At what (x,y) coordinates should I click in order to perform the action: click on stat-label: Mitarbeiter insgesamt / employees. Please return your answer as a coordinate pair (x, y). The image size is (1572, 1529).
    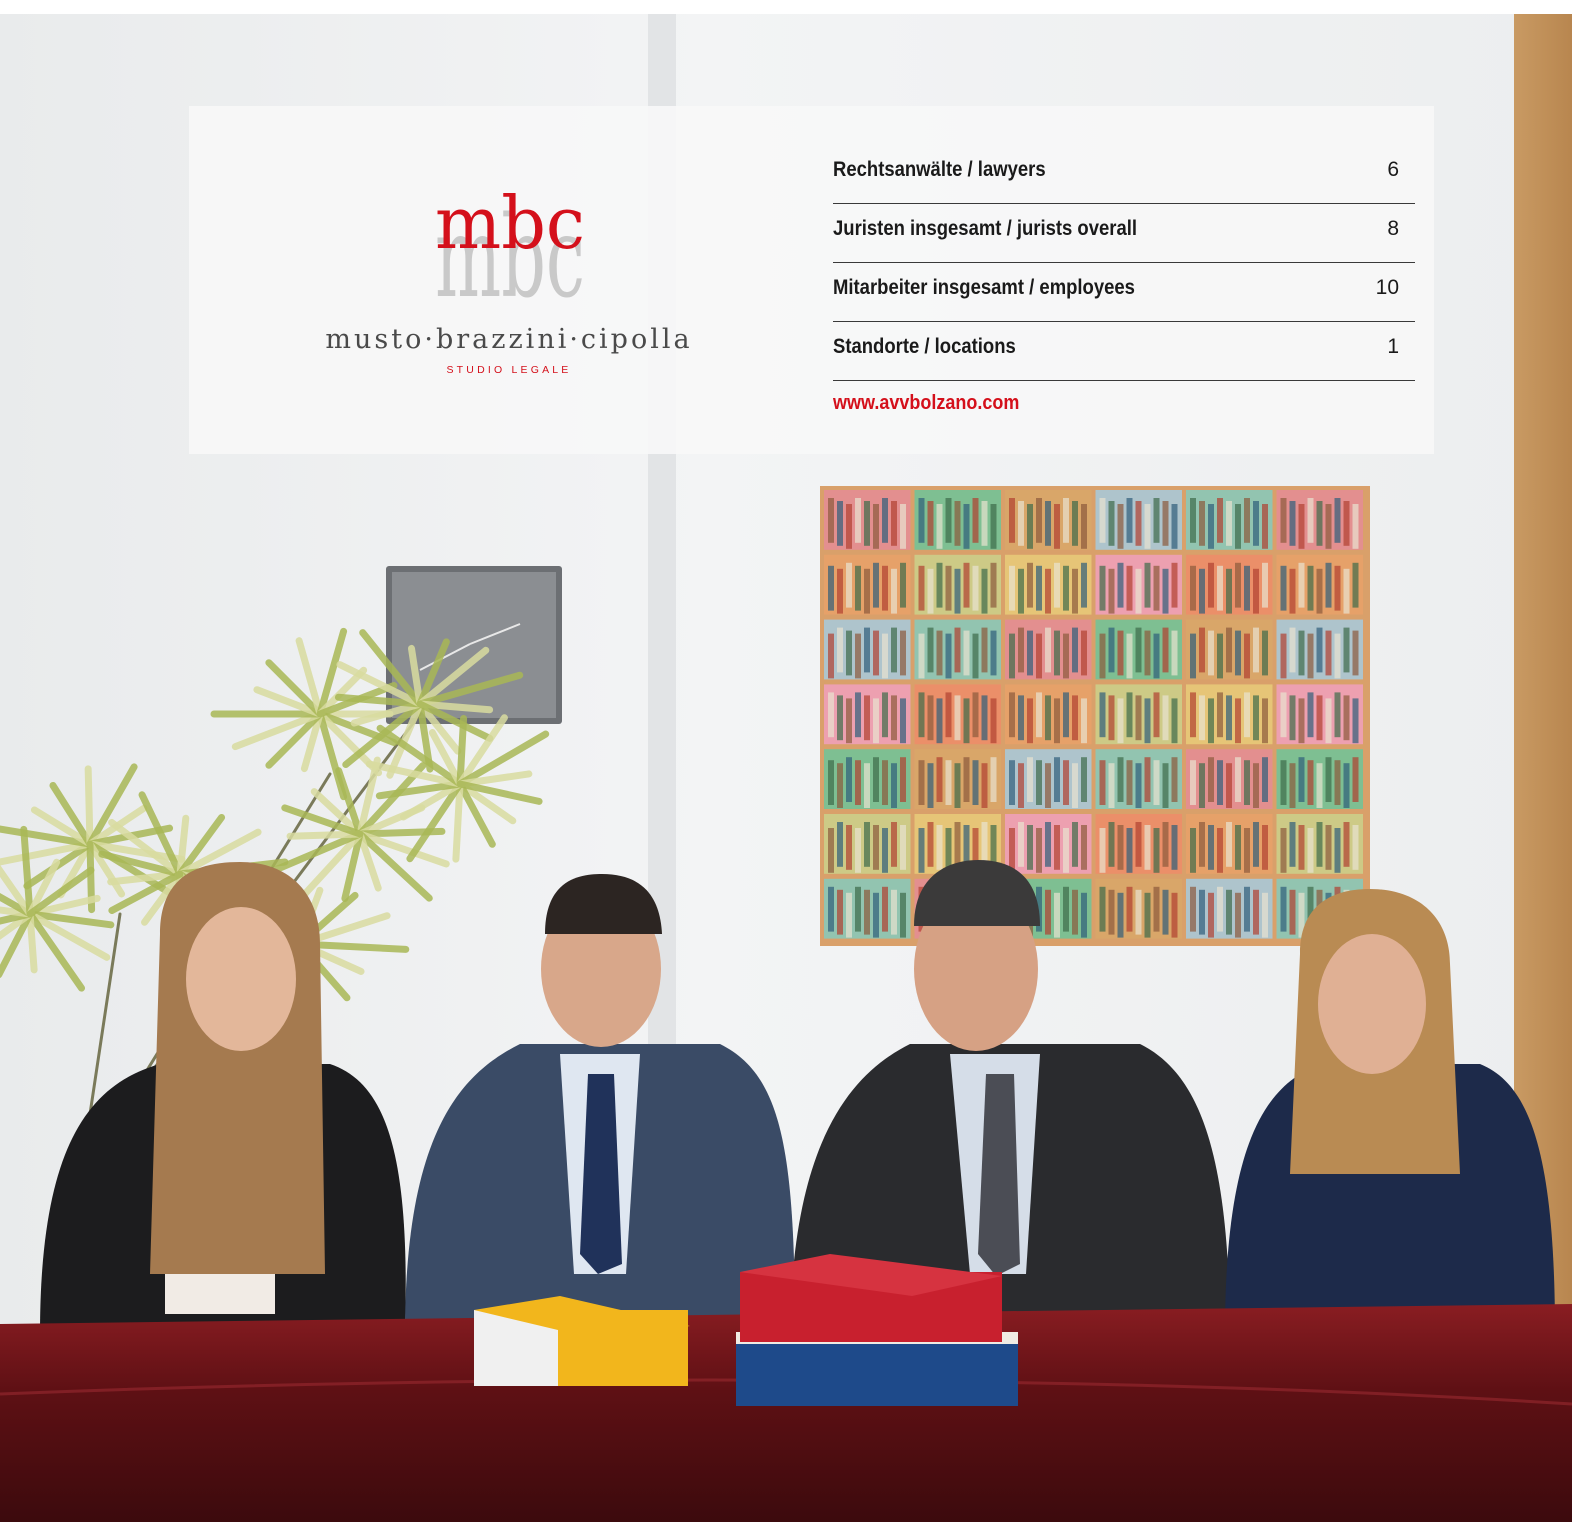
    Looking at the image, I should click on (984, 287).